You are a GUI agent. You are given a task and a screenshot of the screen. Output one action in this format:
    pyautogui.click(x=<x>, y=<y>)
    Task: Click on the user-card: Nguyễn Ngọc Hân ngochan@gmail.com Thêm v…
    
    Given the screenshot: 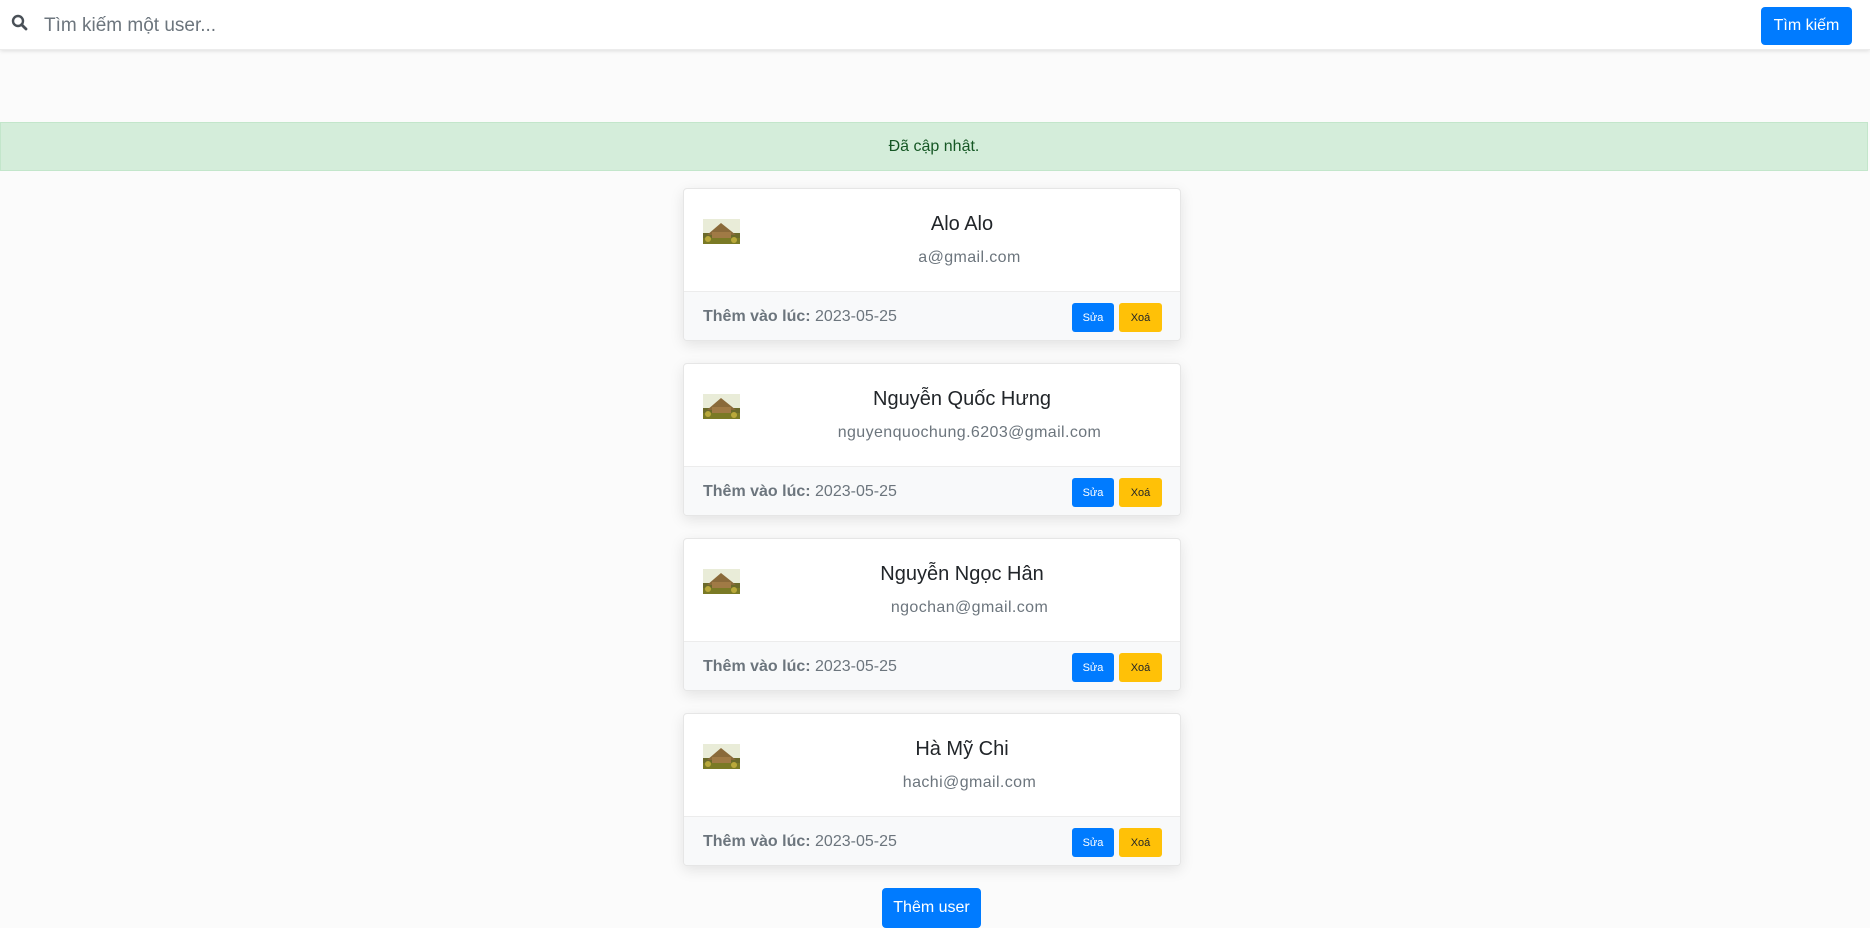 What is the action you would take?
    pyautogui.click(x=932, y=614)
    